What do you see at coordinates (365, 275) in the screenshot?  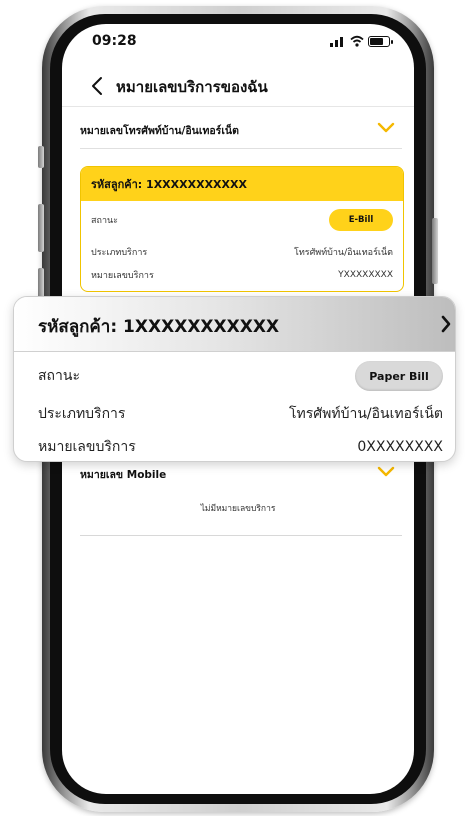 I see `service-number-value: YXXXXXXXX` at bounding box center [365, 275].